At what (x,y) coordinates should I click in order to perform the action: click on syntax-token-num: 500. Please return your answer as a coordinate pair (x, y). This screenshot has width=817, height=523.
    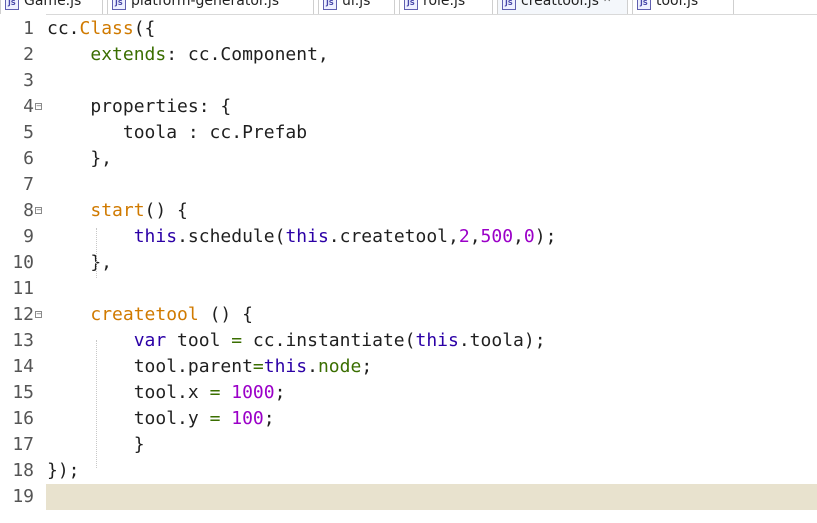
    Looking at the image, I should click on (497, 236).